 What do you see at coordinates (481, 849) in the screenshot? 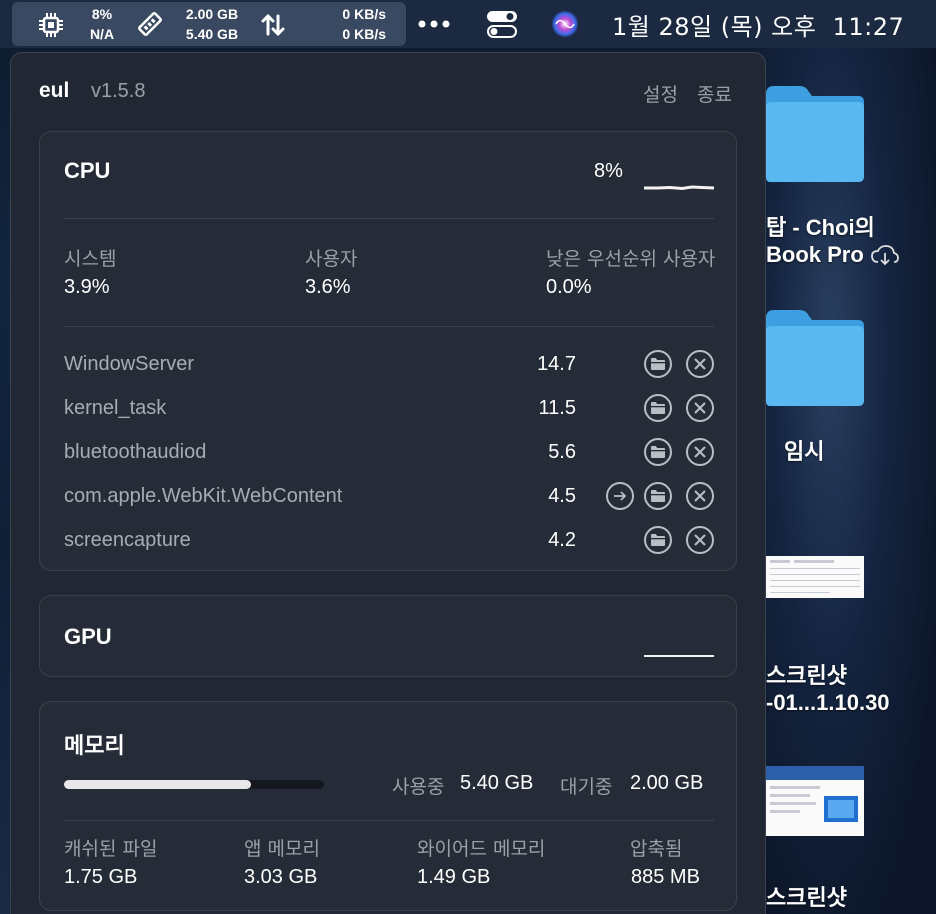
I see `memory-wired-label: 와이어드 메모리` at bounding box center [481, 849].